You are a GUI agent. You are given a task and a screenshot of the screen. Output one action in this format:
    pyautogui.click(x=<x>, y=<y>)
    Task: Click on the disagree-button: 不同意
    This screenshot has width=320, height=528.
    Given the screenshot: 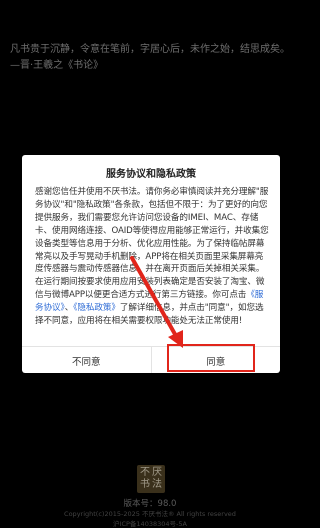 What is the action you would take?
    pyautogui.click(x=86, y=360)
    